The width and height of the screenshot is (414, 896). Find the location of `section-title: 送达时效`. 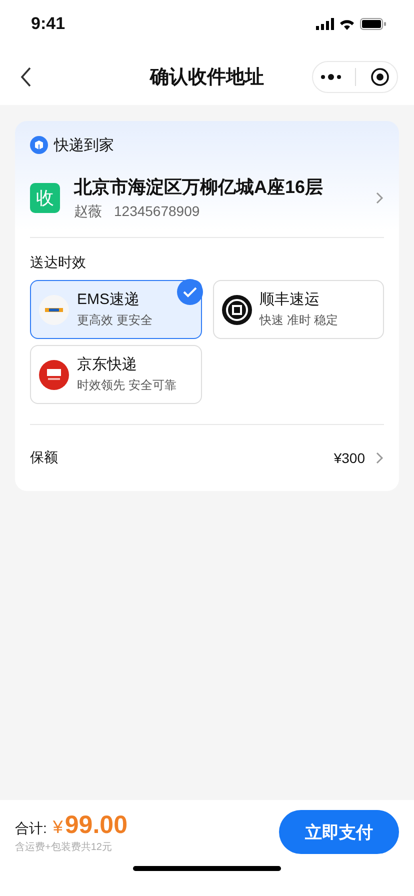

section-title: 送达时效 is located at coordinates (58, 263).